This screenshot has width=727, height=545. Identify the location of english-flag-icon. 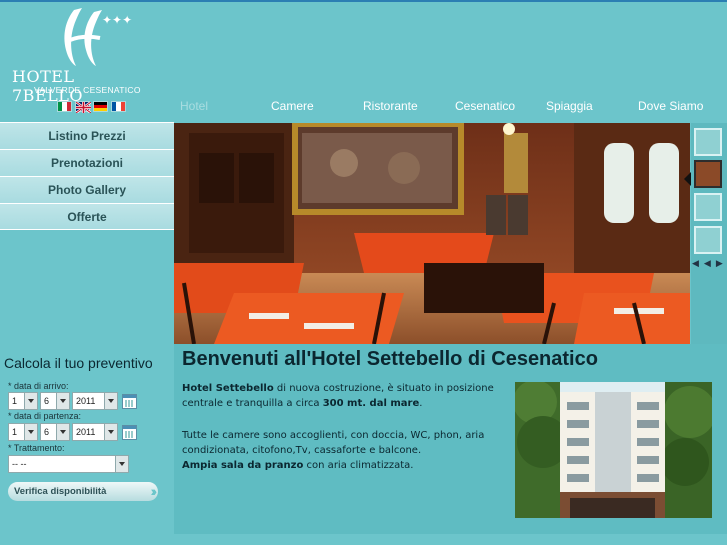
(83, 107).